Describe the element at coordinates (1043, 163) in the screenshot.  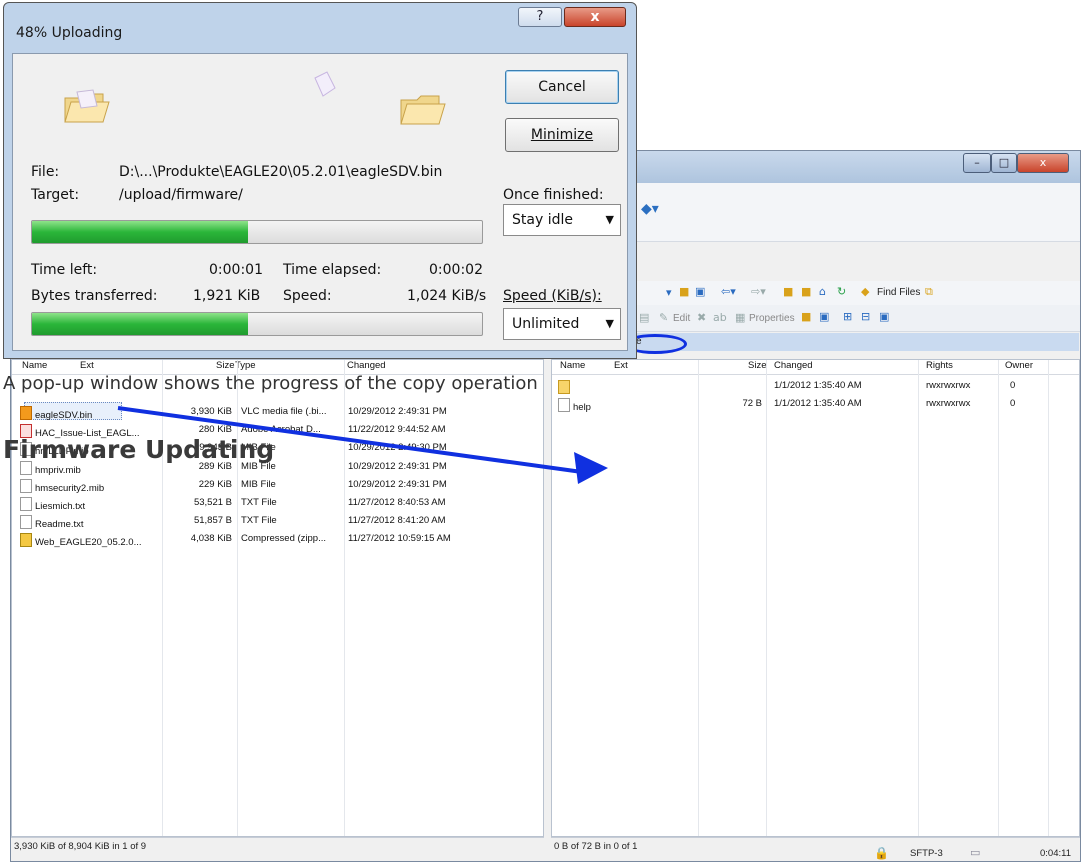
I see `window-close-button: x` at that location.